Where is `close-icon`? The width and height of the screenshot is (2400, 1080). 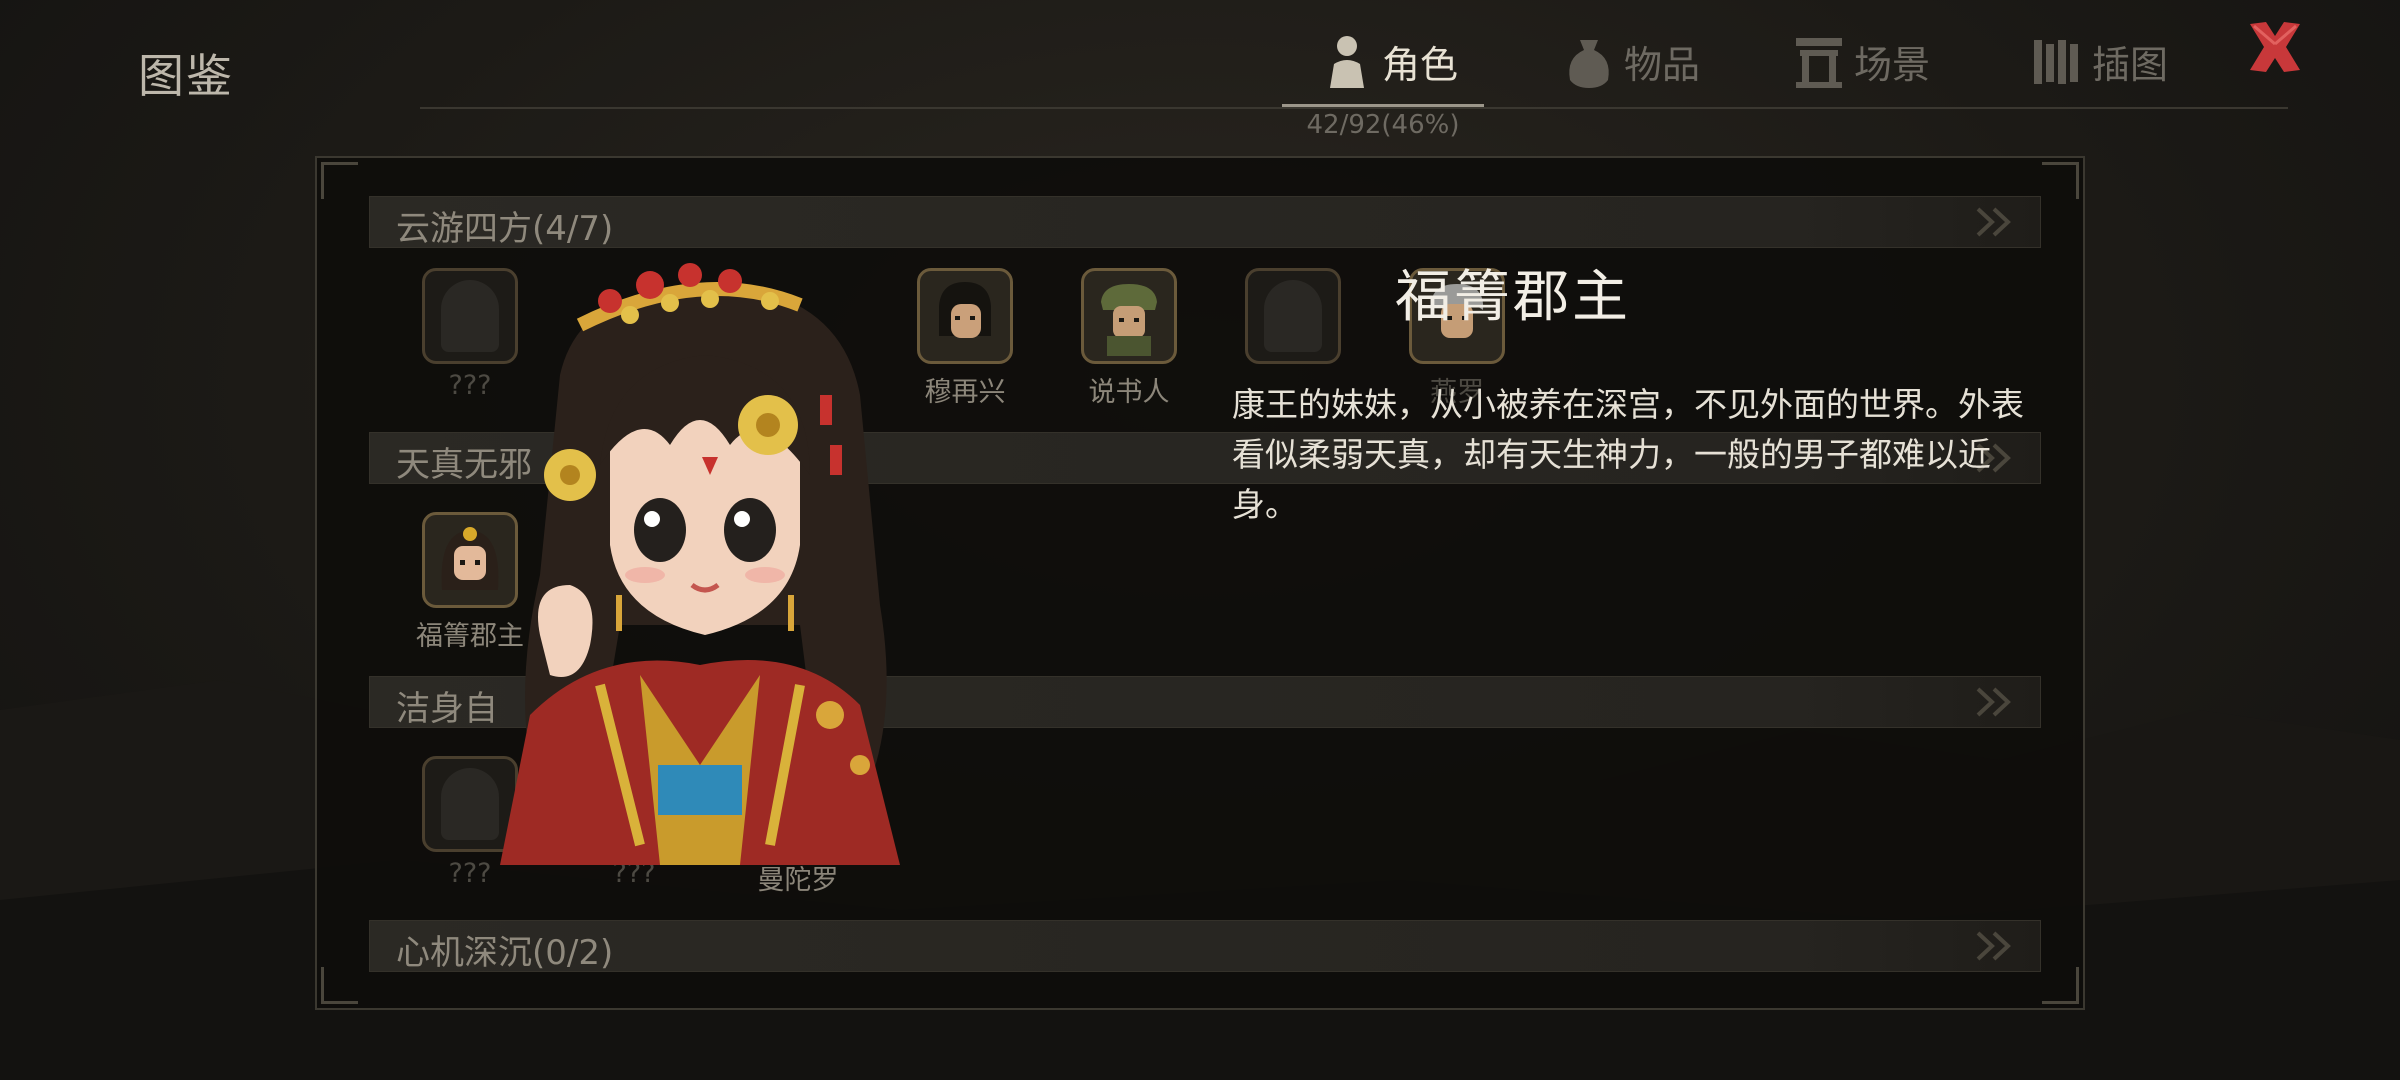
close-icon is located at coordinates (2275, 47).